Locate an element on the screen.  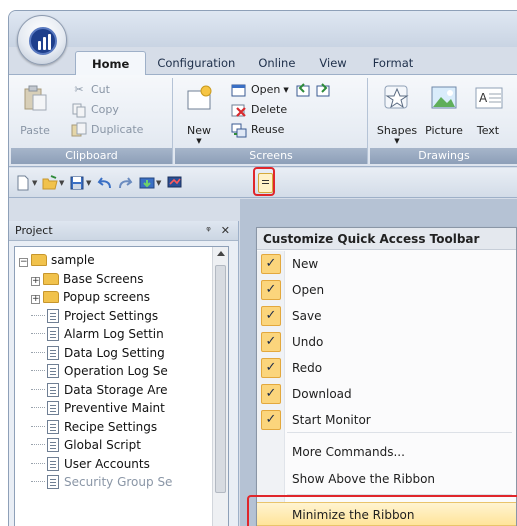
text-button: A Text is located at coordinates (488, 110).